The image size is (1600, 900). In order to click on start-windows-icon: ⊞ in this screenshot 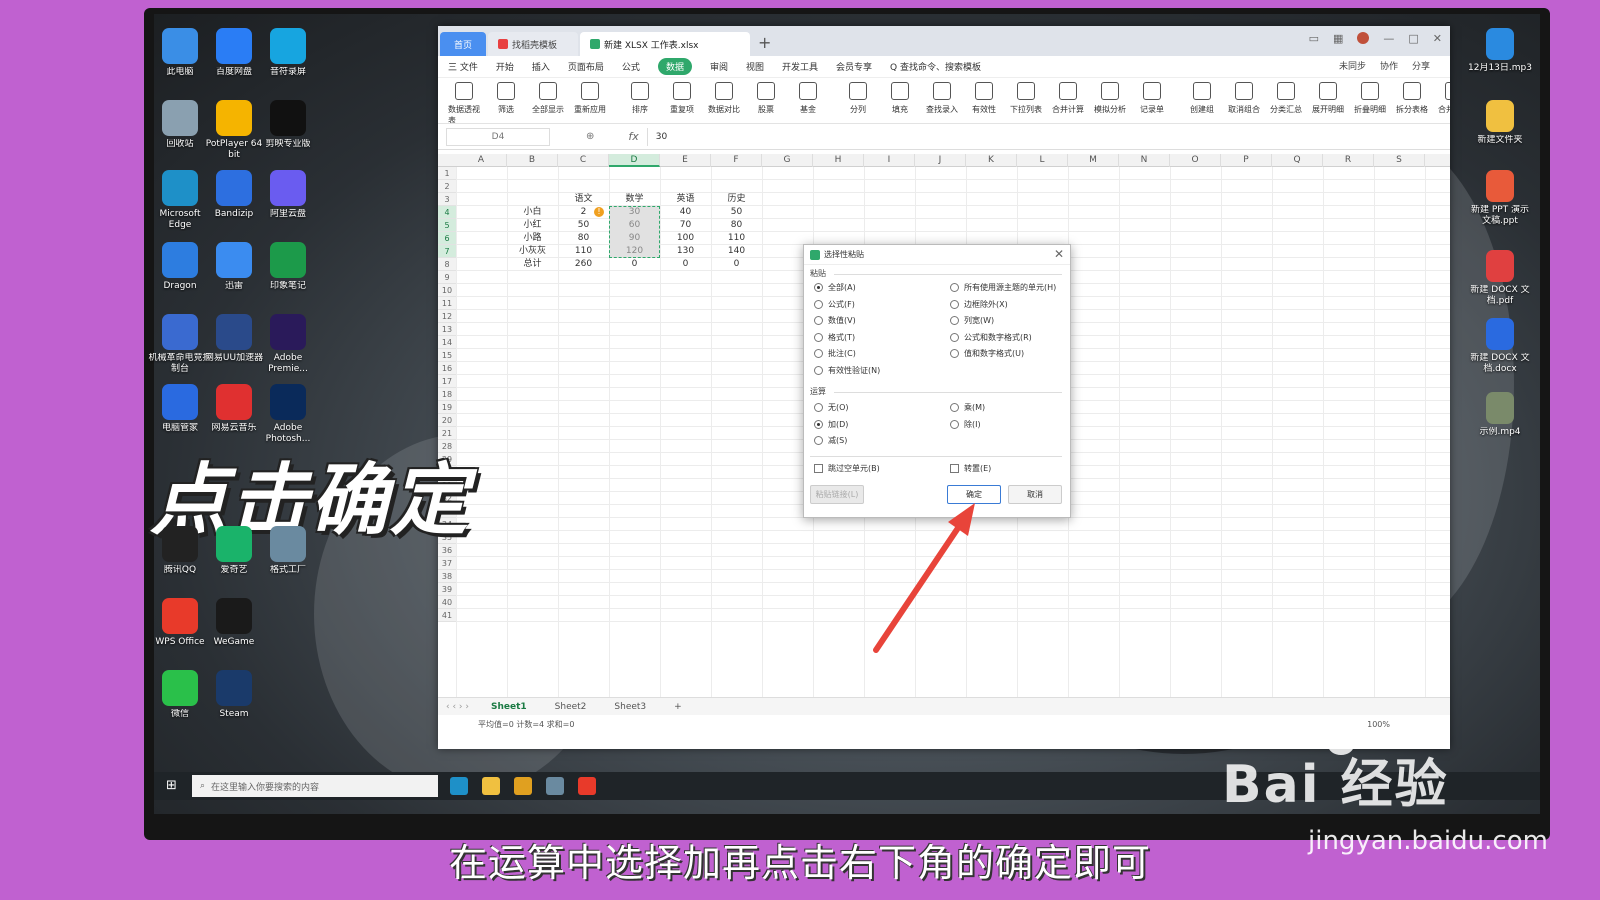, I will do `click(171, 785)`.